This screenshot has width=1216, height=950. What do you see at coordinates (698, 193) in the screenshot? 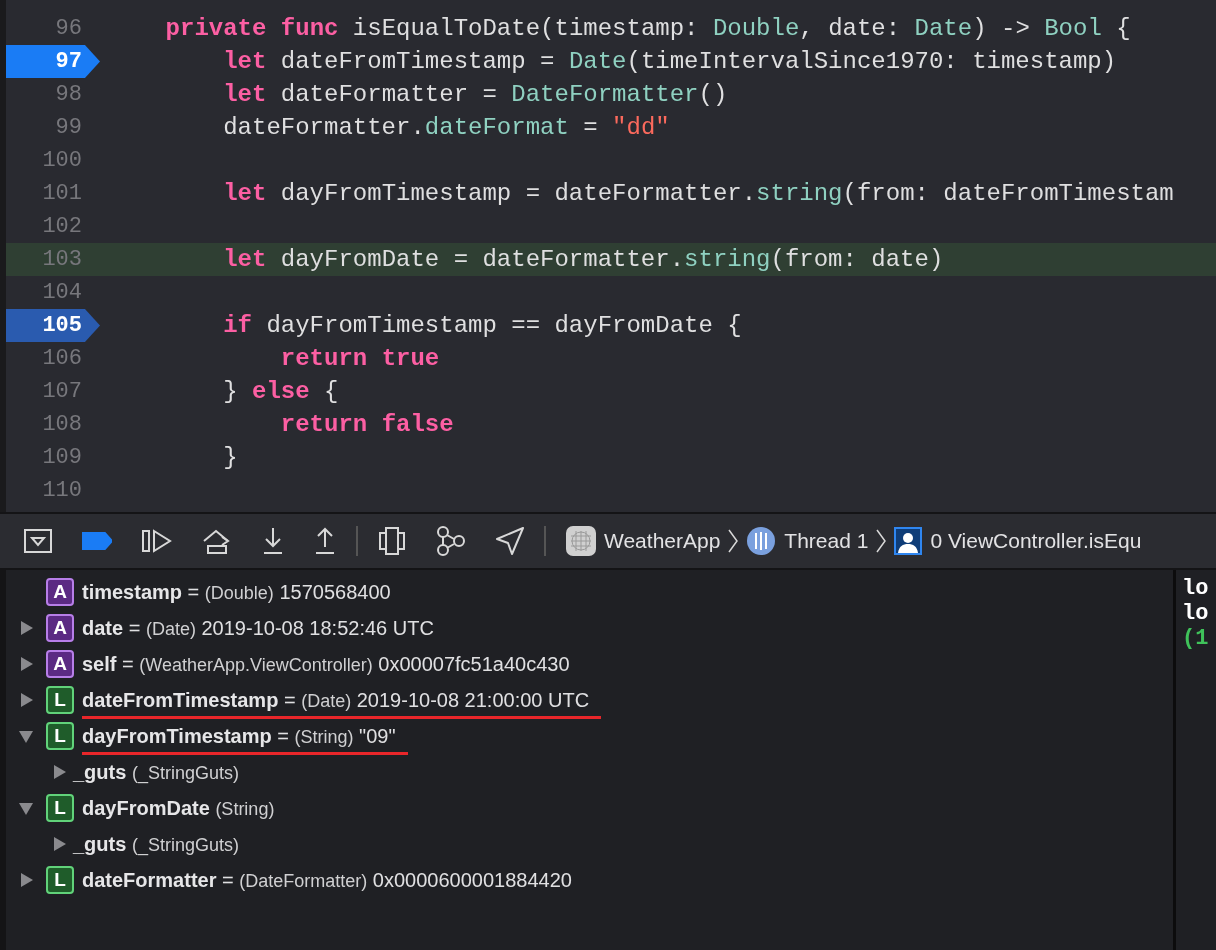
I see `code-line: let dayFromTimestamp = dateFormatter.string(from: dateFromTimestam` at bounding box center [698, 193].